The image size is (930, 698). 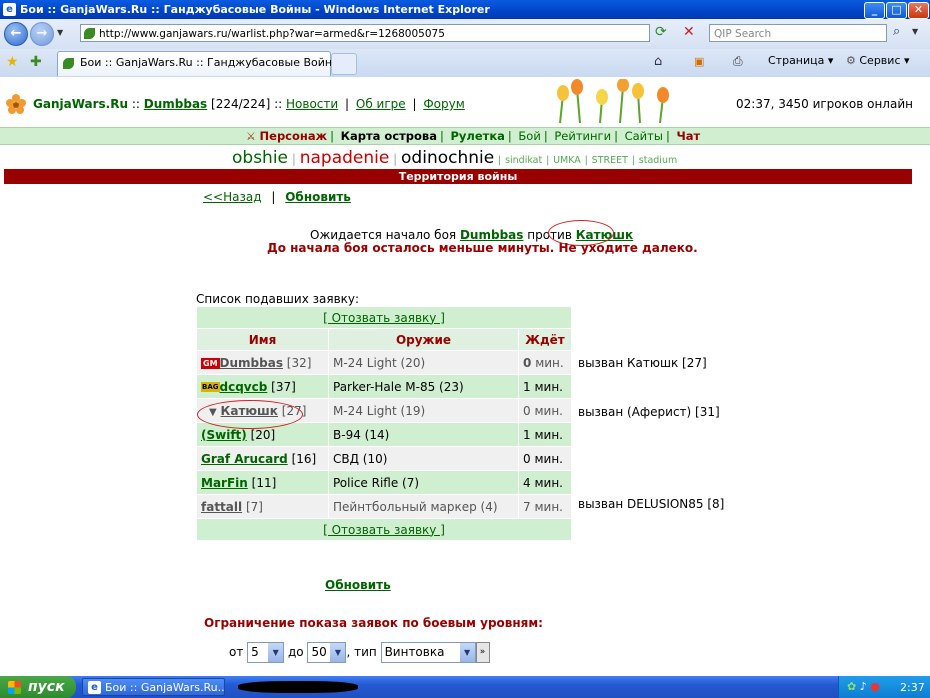 I want to click on add-favorite-icon: ✚, so click(x=36, y=62).